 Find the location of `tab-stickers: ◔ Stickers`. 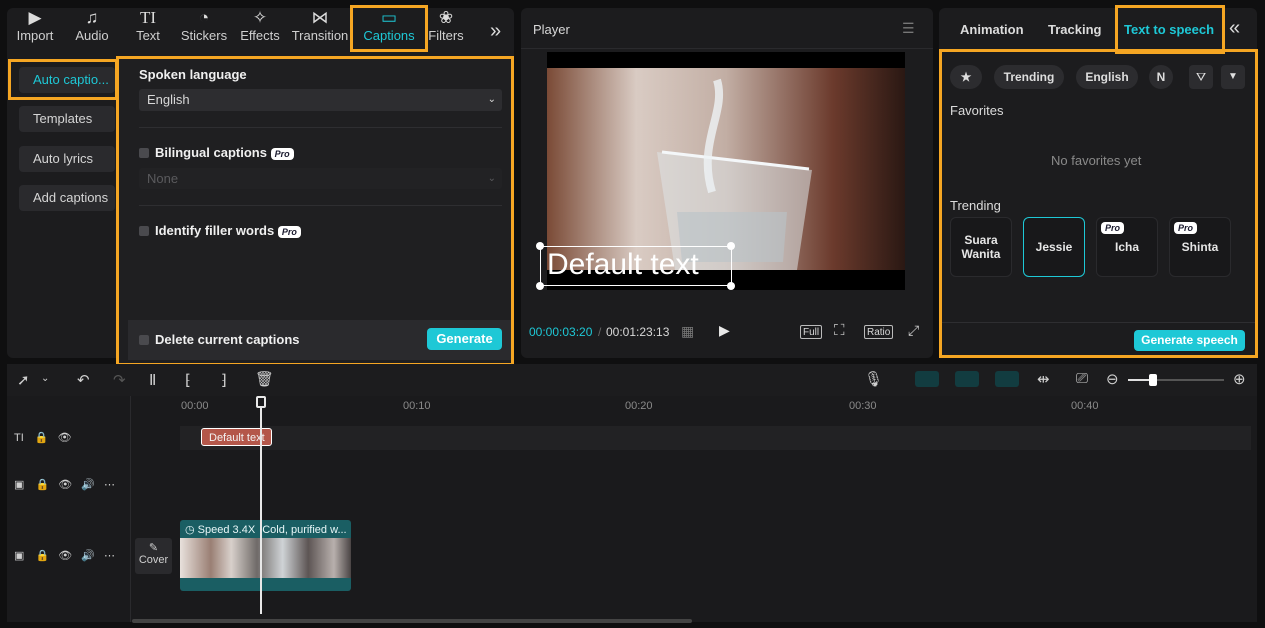

tab-stickers: ◔ Stickers is located at coordinates (204, 29).